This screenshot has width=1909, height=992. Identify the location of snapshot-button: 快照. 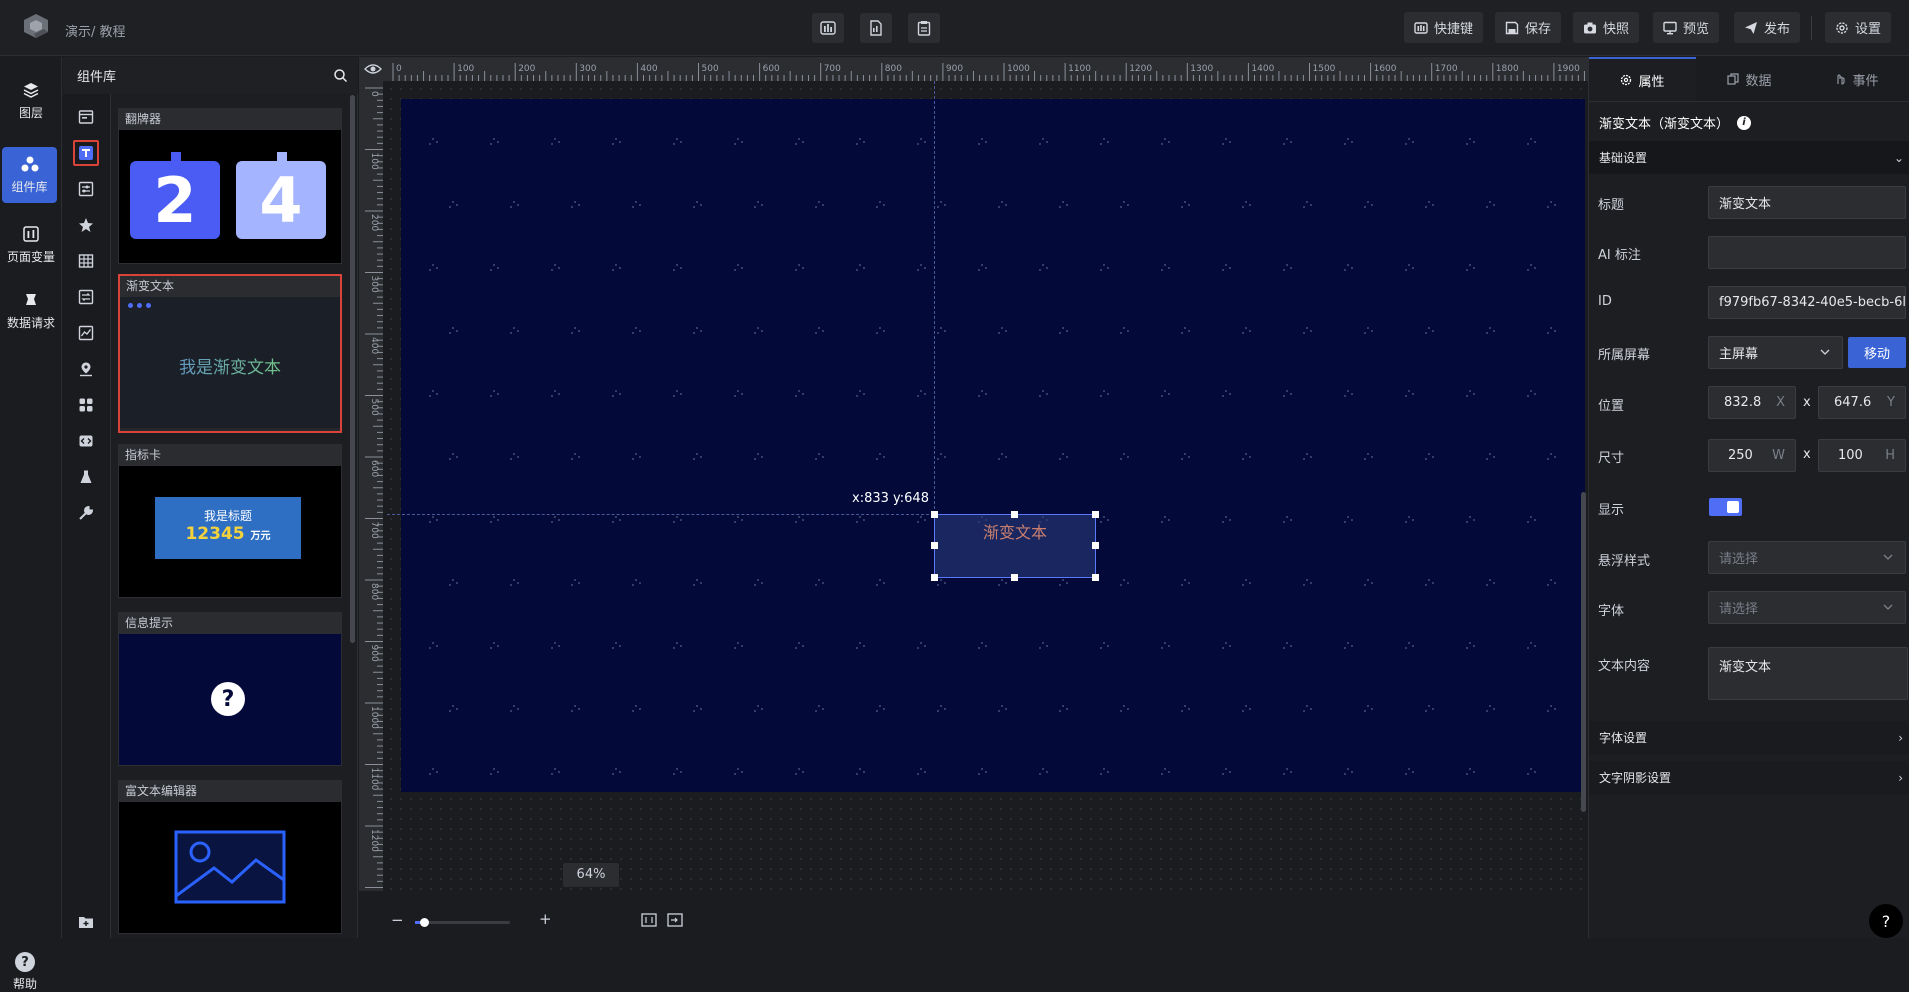
(1606, 27).